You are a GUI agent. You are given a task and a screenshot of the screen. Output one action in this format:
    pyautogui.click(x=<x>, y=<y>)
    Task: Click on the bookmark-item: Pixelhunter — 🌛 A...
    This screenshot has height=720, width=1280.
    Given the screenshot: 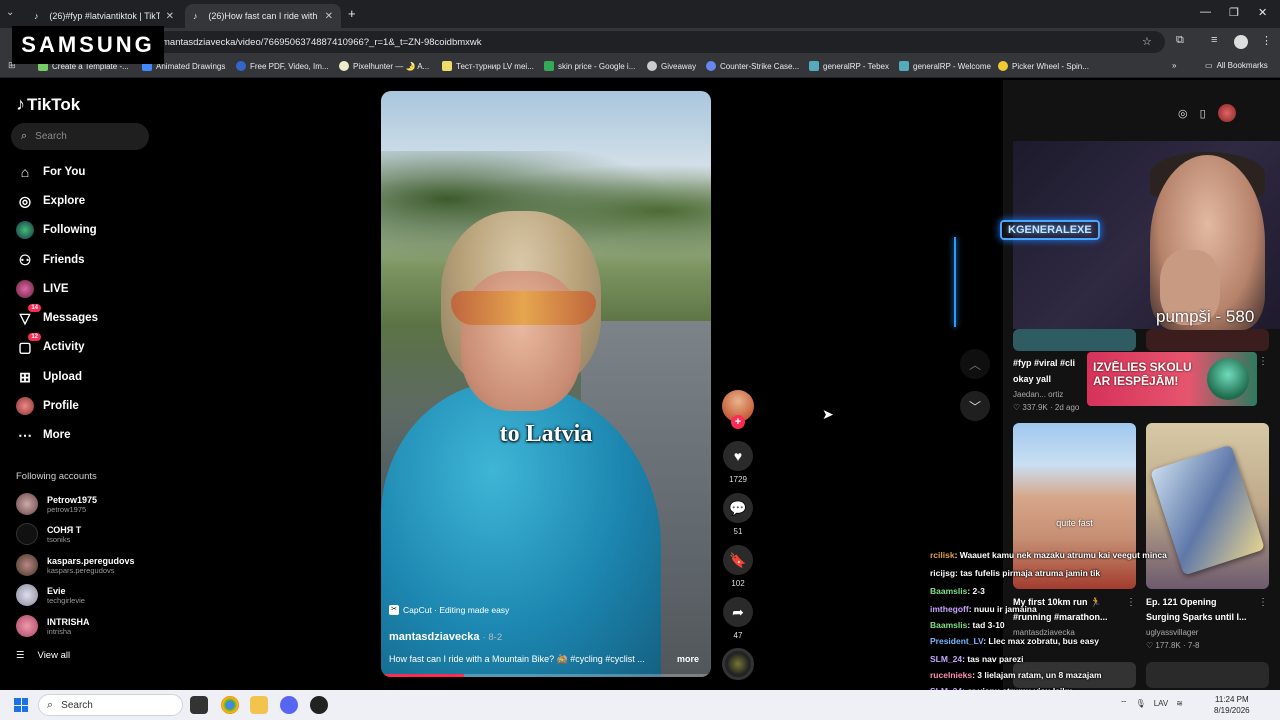 What is the action you would take?
    pyautogui.click(x=384, y=66)
    